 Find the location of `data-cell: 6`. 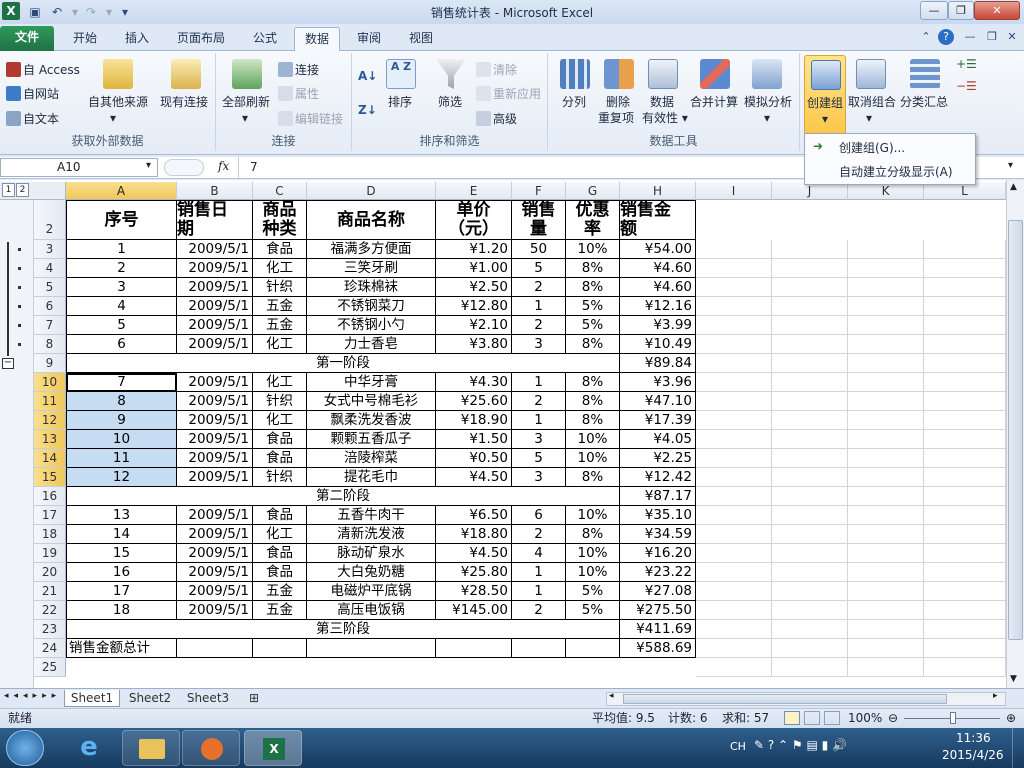

data-cell: 6 is located at coordinates (121, 344).